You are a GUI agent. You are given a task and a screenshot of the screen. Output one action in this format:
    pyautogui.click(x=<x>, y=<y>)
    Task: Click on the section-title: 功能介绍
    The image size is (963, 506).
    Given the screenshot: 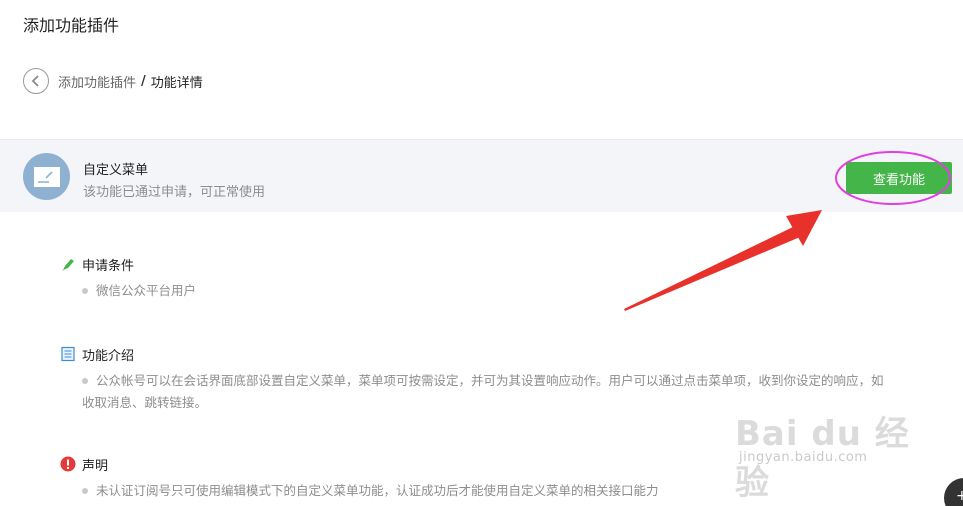 What is the action you would take?
    pyautogui.click(x=108, y=356)
    